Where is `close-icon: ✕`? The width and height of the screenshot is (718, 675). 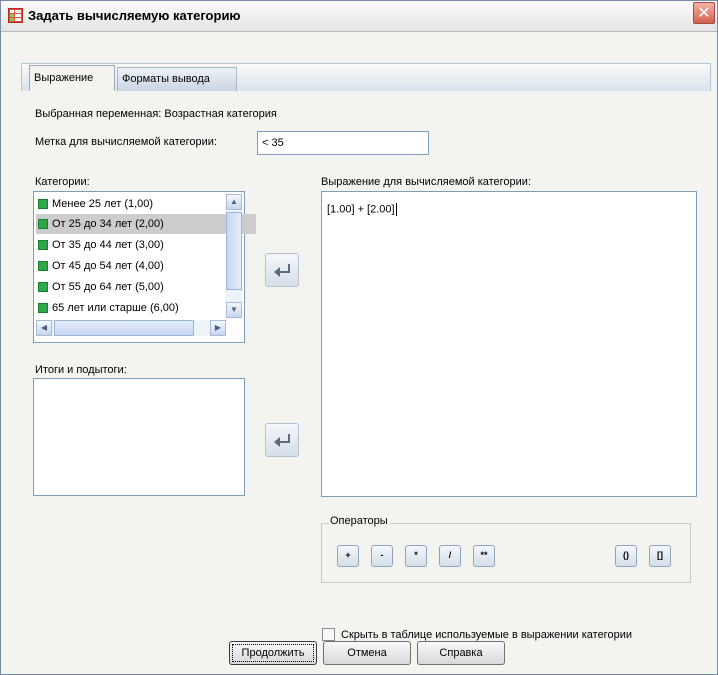 close-icon: ✕ is located at coordinates (704, 13).